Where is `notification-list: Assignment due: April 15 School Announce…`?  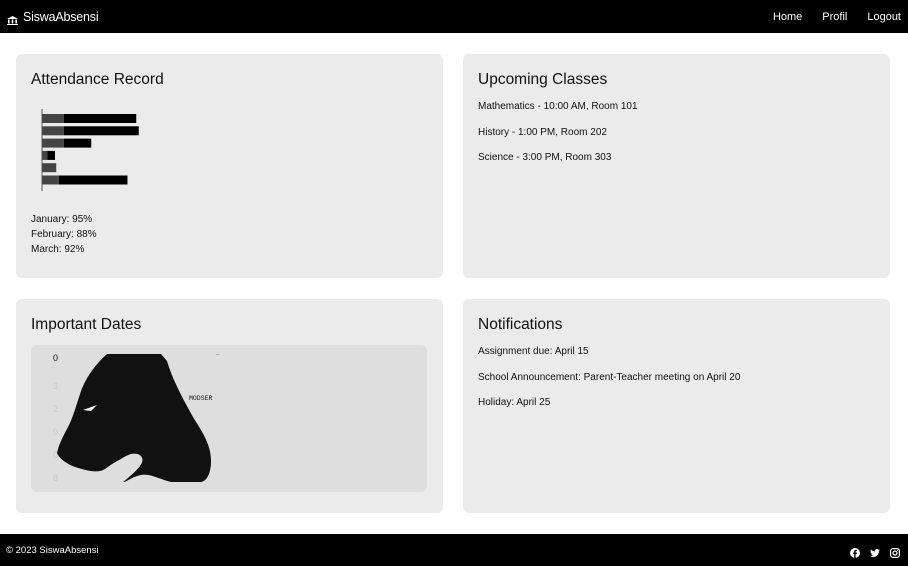 notification-list: Assignment due: April 15 School Announce… is located at coordinates (609, 384).